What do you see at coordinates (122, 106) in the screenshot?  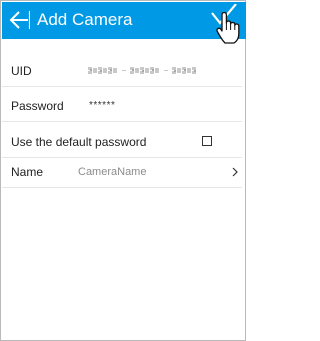 I see `password-row: Password ******` at bounding box center [122, 106].